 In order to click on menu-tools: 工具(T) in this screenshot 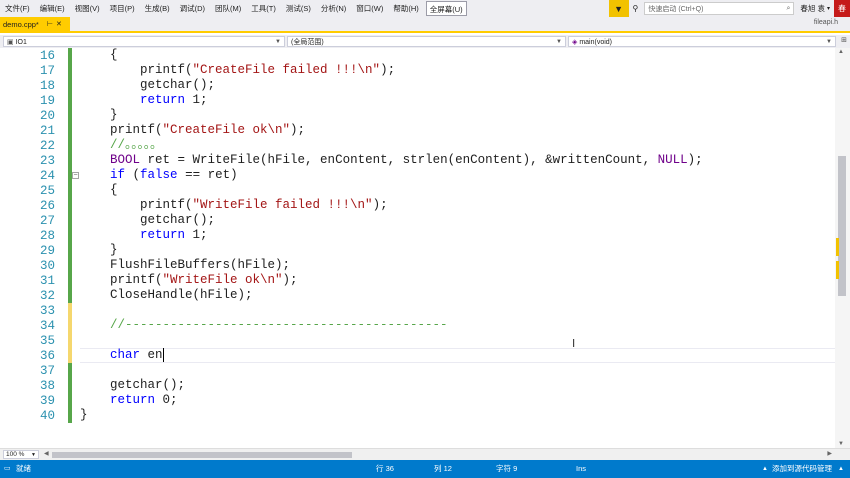, I will do `click(263, 8)`.